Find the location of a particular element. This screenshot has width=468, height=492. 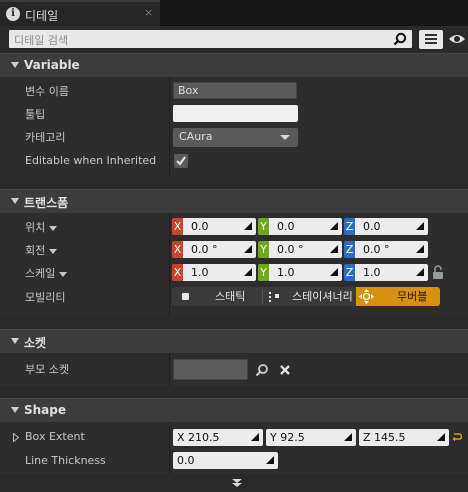

location-x-value: 0.0 is located at coordinates (219, 226).